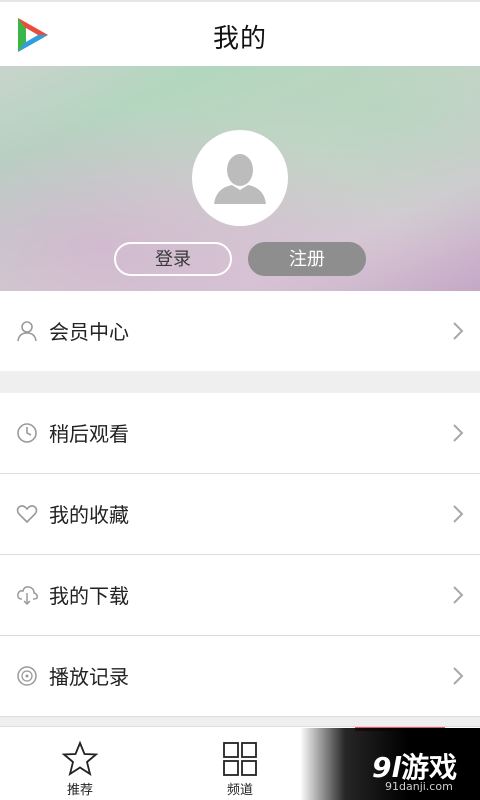 This screenshot has height=800, width=480. Describe the element at coordinates (239, 39) in the screenshot. I see `page-title: 我的` at that location.